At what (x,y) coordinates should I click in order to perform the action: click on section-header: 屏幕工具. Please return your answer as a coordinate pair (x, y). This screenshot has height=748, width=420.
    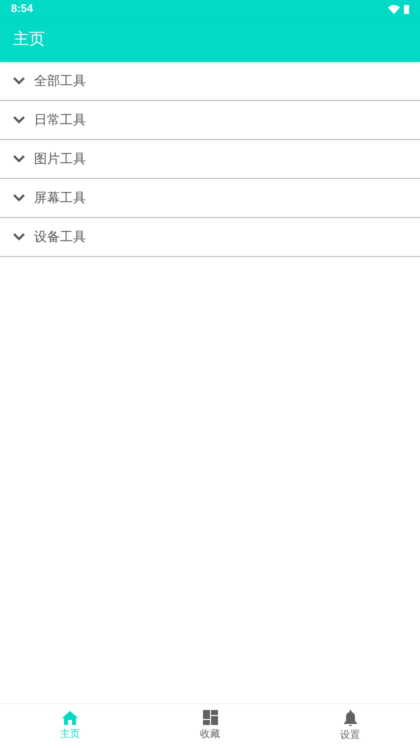
    Looking at the image, I should click on (210, 198).